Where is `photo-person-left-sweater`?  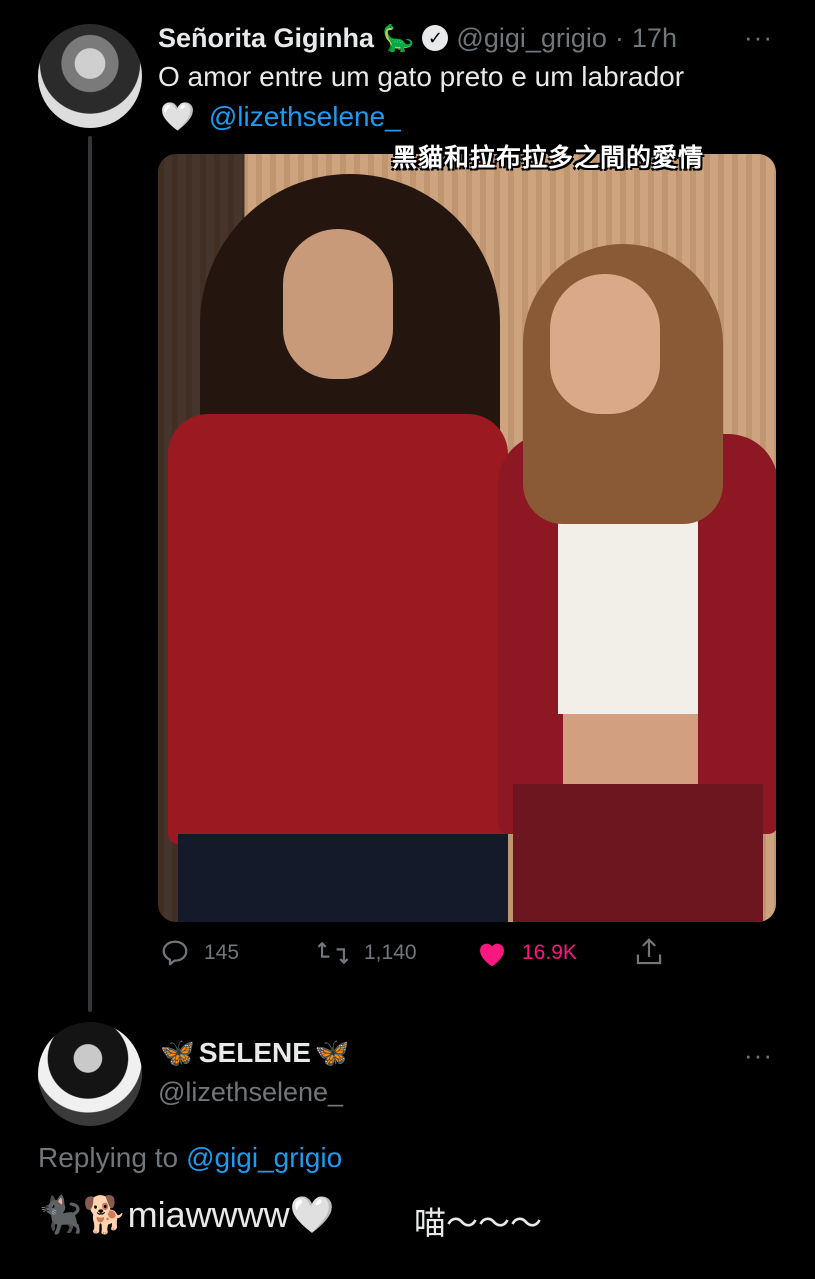 photo-person-left-sweater is located at coordinates (338, 629).